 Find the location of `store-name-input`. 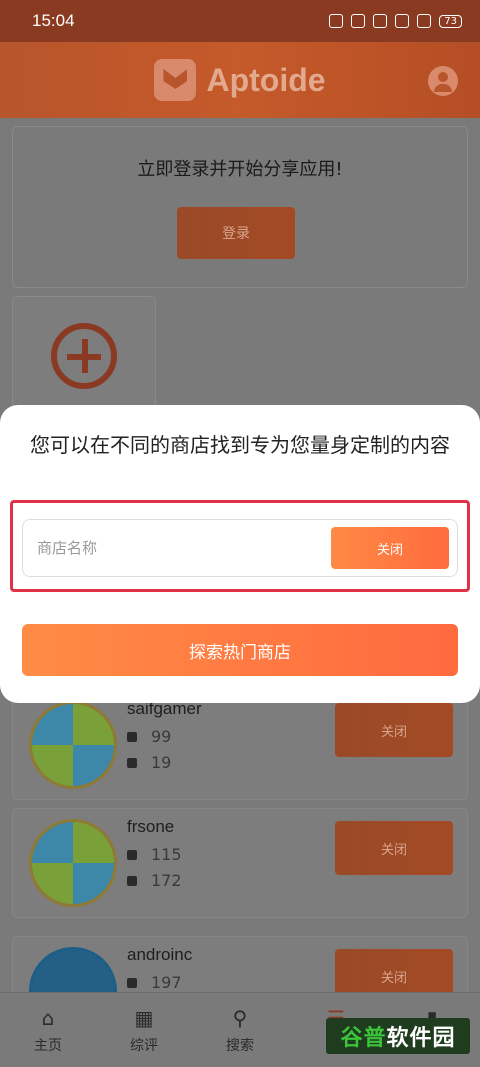

store-name-input is located at coordinates (182, 548).